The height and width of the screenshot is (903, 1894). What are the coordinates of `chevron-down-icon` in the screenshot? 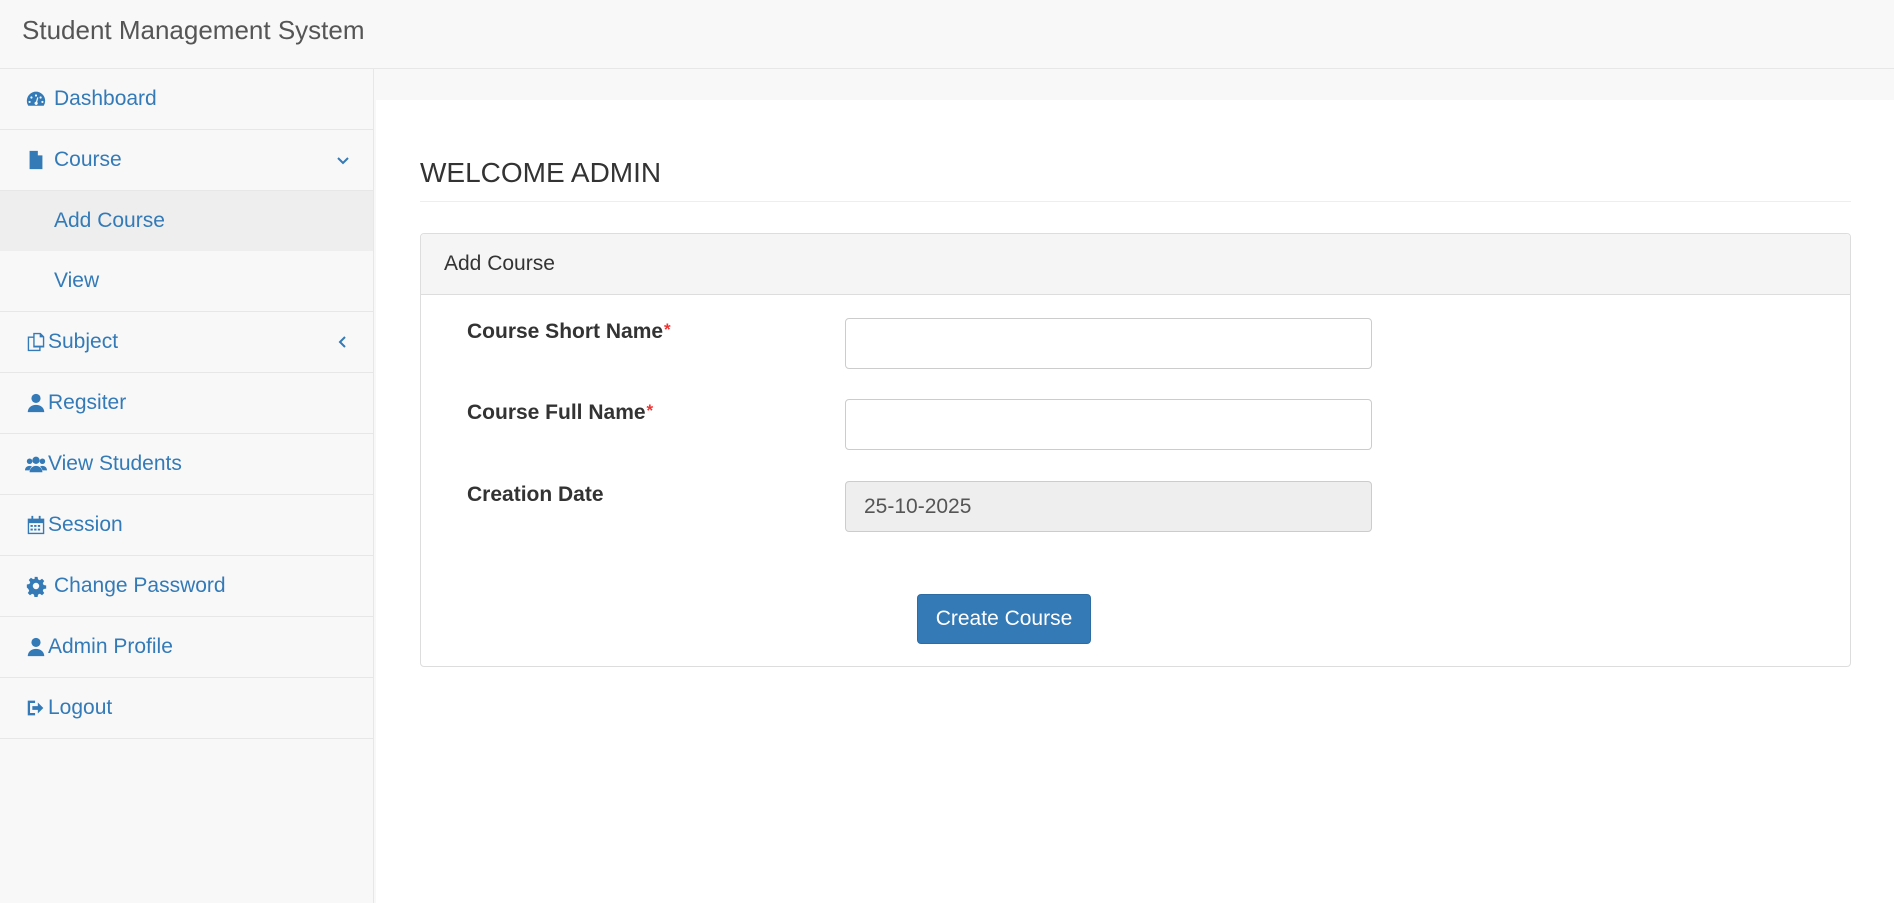 It's located at (343, 158).